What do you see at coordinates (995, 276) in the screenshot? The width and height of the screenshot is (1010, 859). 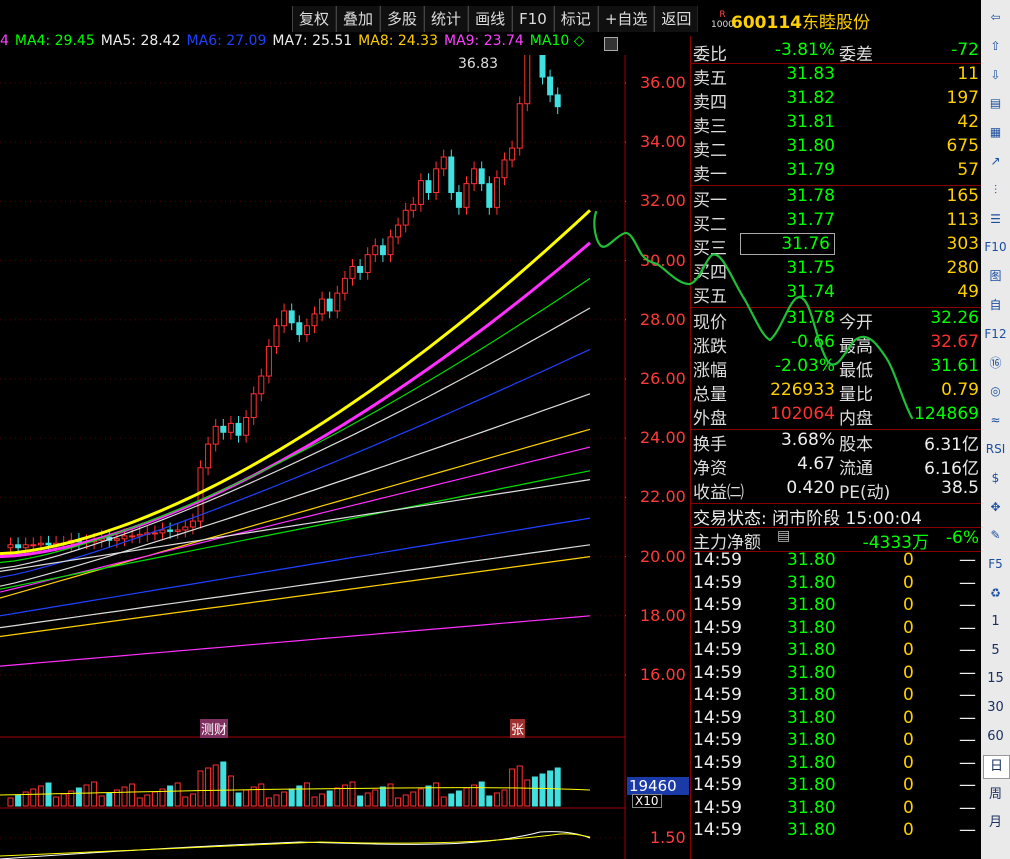 I see `sidebar-tool-icon: 图` at bounding box center [995, 276].